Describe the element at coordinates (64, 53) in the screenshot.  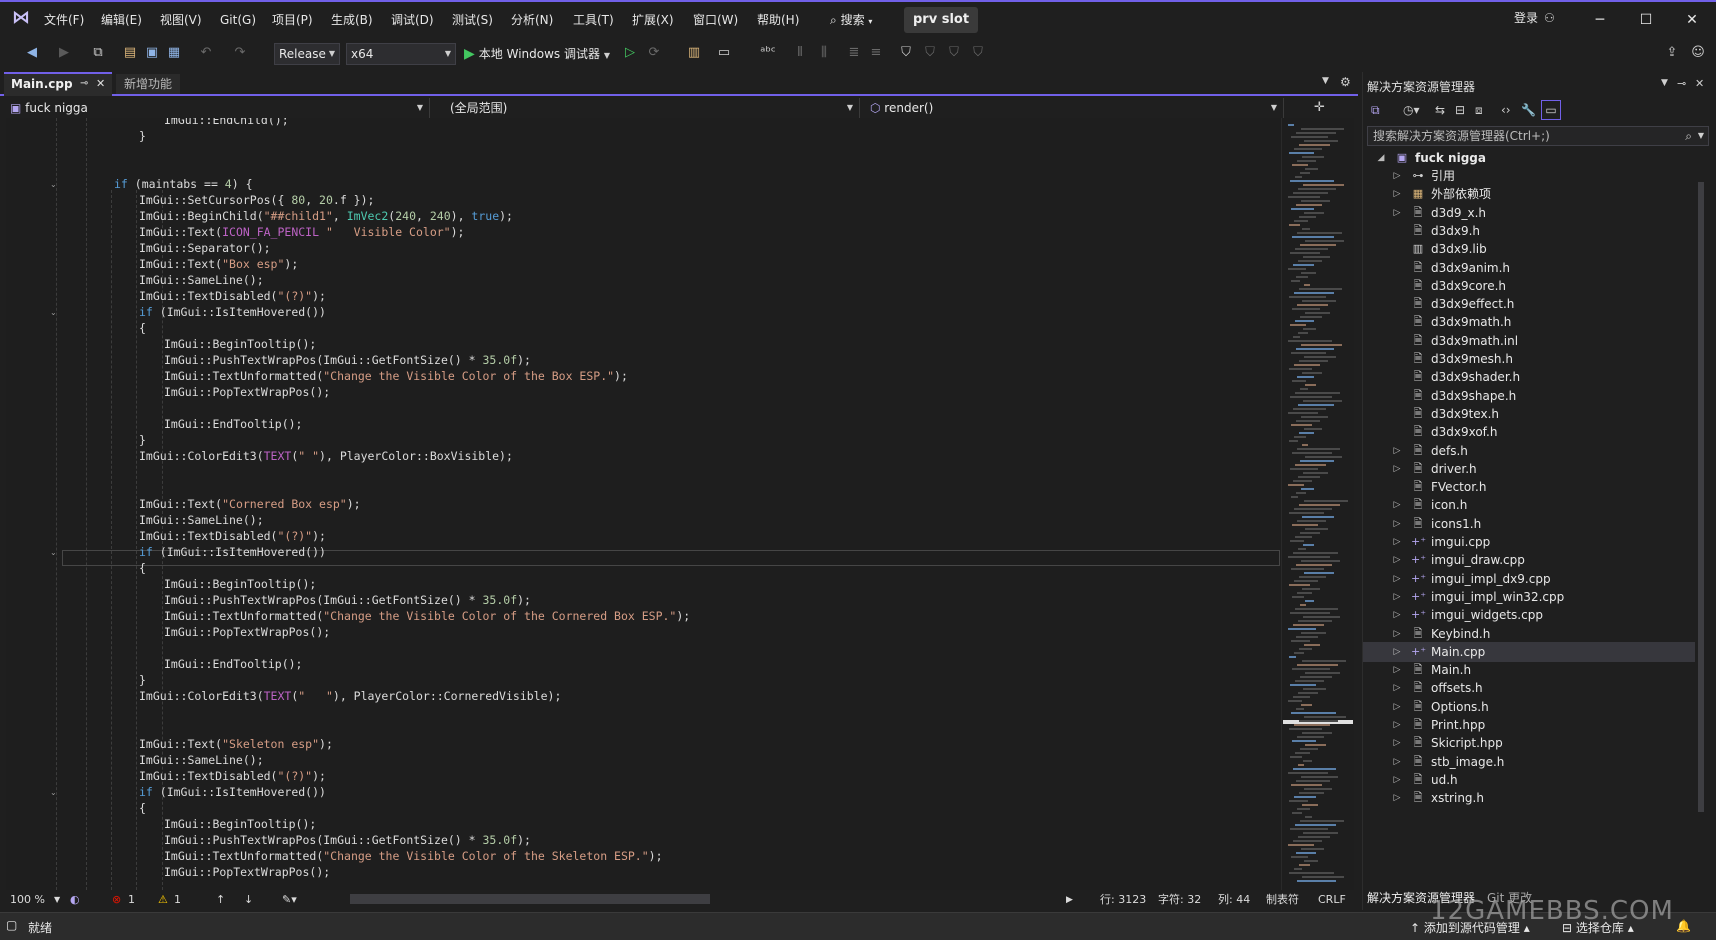
I see `navigate-forward-icon: ▶` at that location.